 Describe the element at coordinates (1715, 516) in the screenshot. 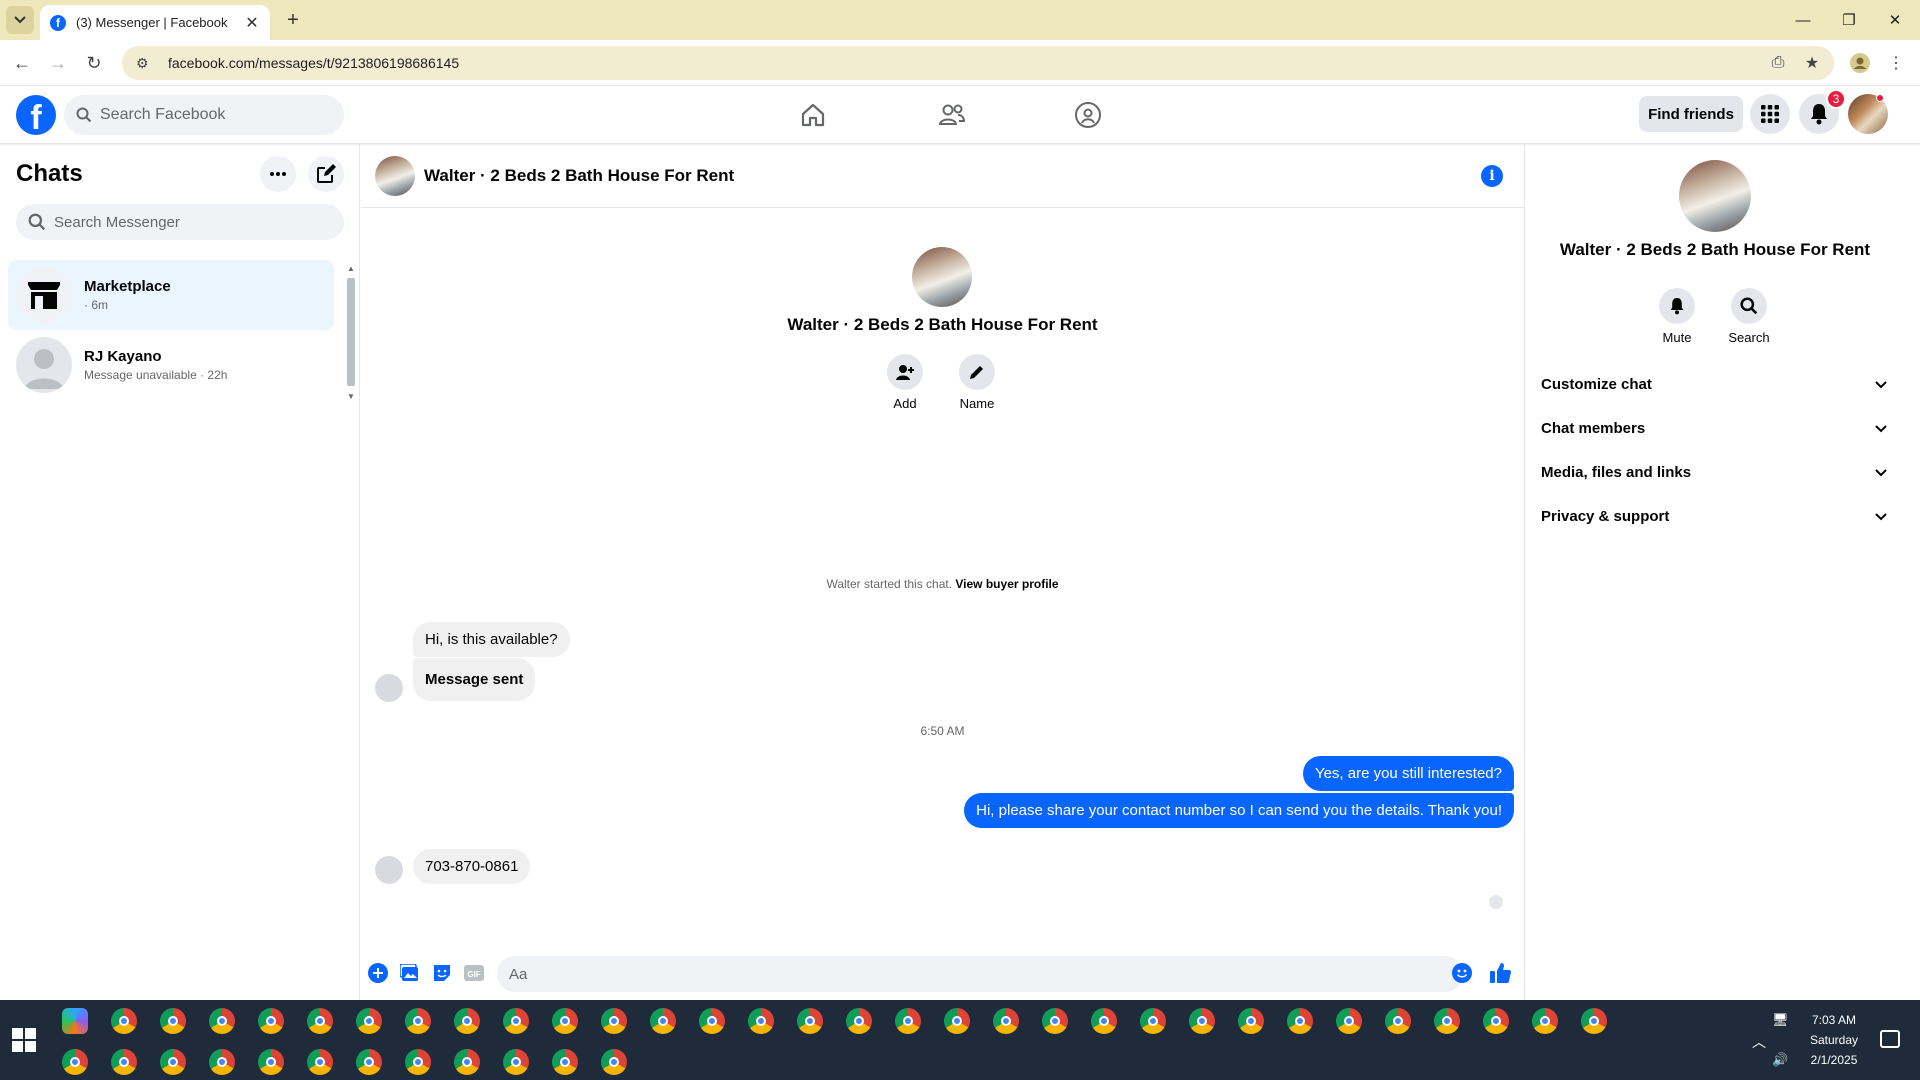

I see `privacy-support-row: Privacy & support` at that location.